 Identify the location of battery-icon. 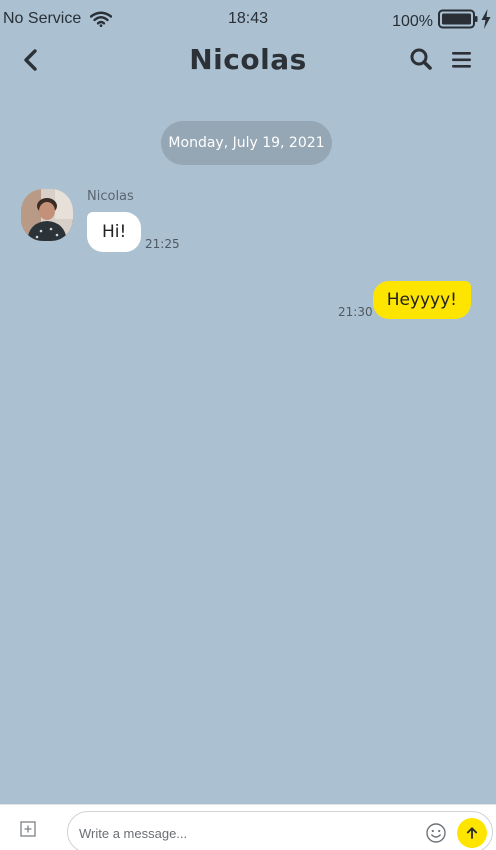
(458, 21).